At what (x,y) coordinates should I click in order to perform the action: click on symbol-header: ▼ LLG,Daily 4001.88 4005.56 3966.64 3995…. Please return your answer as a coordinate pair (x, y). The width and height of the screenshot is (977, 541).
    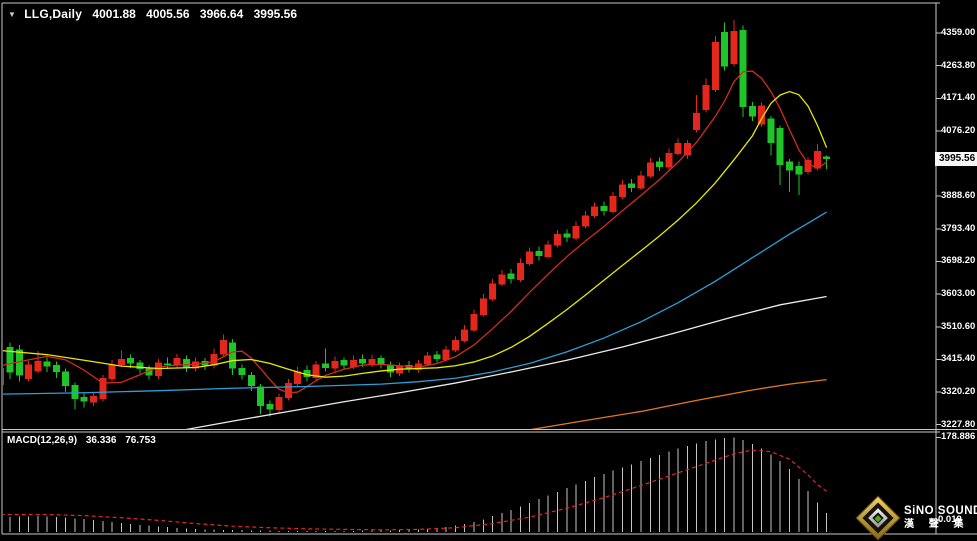
    Looking at the image, I should click on (152, 14).